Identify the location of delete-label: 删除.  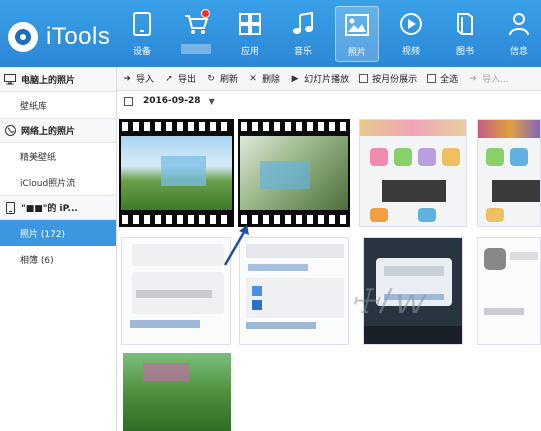
(271, 80).